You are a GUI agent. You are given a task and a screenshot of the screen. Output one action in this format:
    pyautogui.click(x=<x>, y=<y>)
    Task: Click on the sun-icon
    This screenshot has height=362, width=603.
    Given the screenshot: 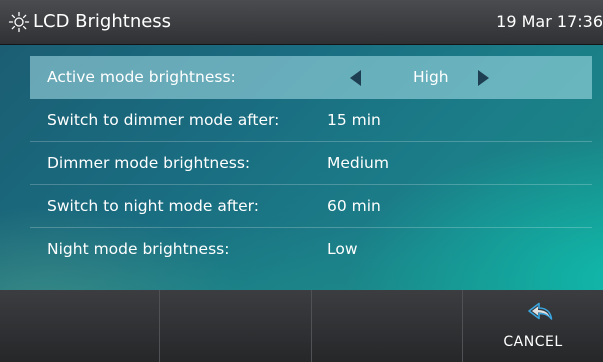 What is the action you would take?
    pyautogui.click(x=19, y=22)
    